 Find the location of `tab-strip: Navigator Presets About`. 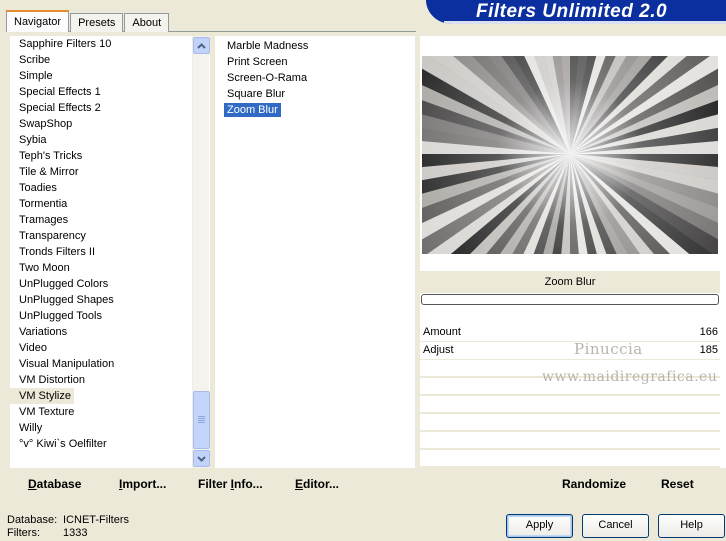

tab-strip: Navigator Presets About is located at coordinates (88, 21).